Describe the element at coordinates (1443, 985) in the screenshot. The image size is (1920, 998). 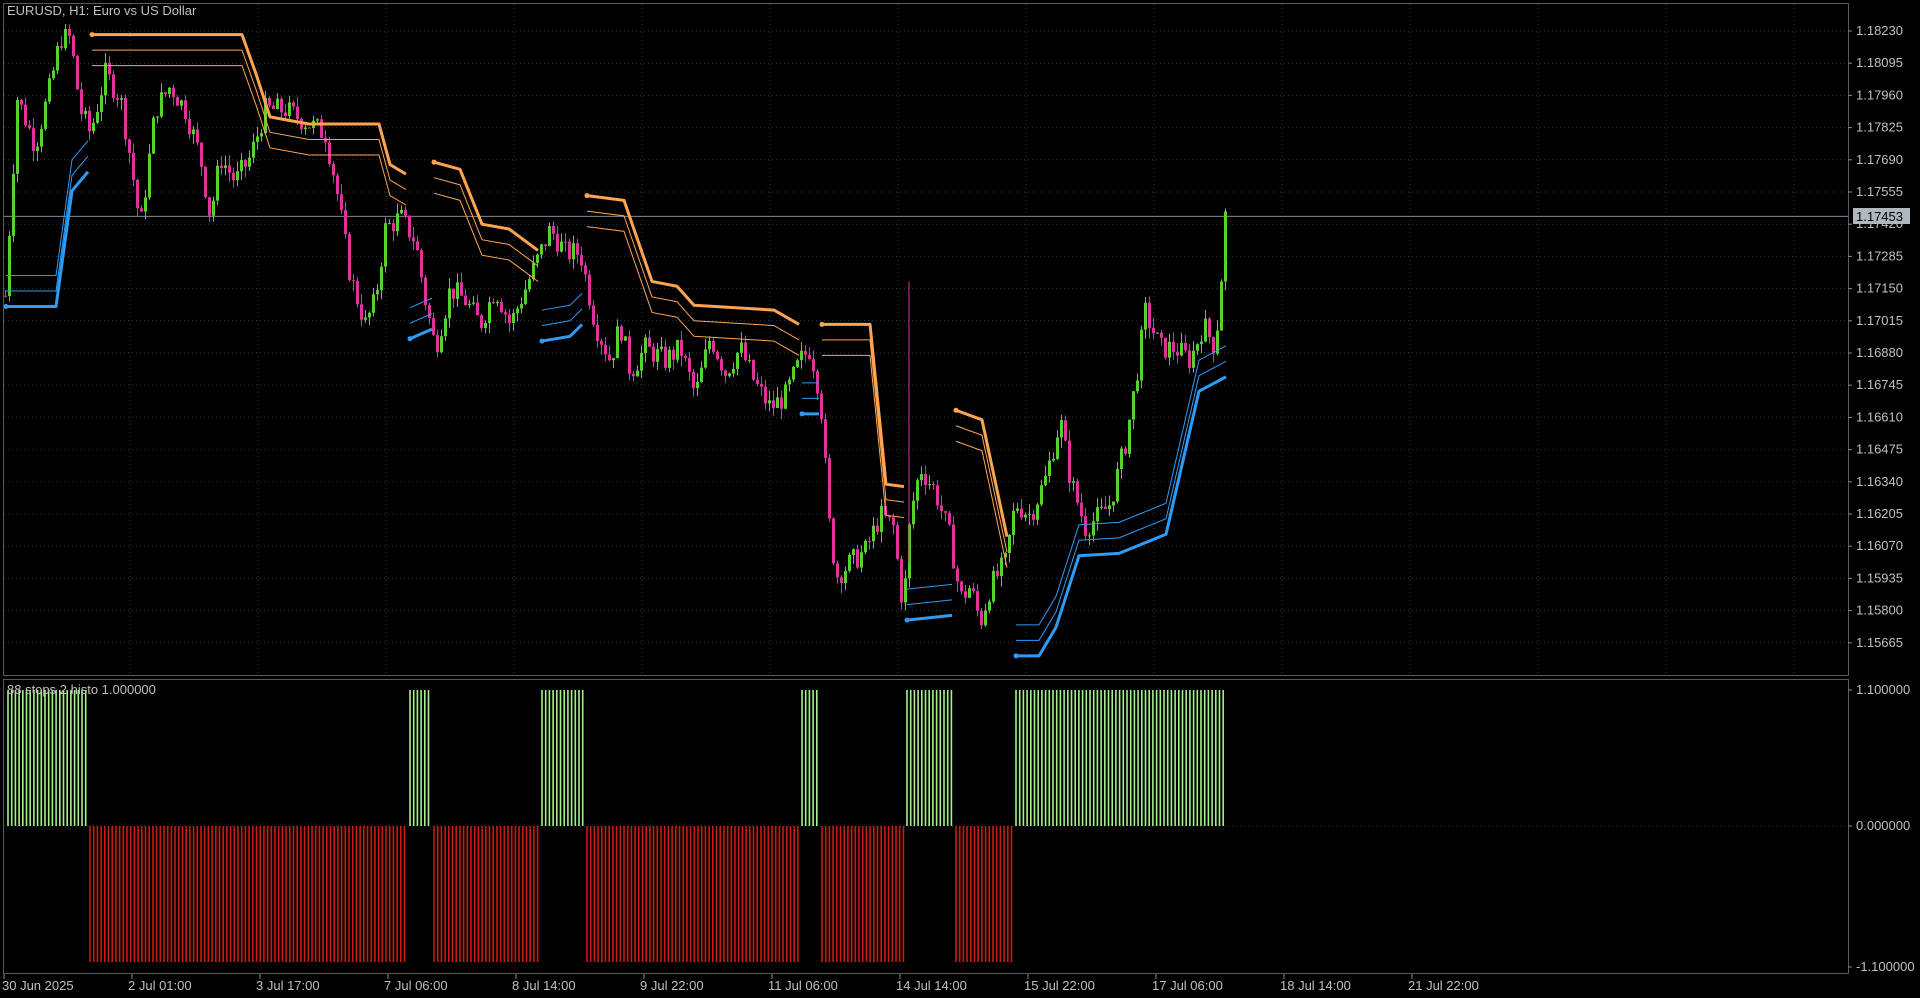
I see `time-tick-label: 21 Jul 22:00` at that location.